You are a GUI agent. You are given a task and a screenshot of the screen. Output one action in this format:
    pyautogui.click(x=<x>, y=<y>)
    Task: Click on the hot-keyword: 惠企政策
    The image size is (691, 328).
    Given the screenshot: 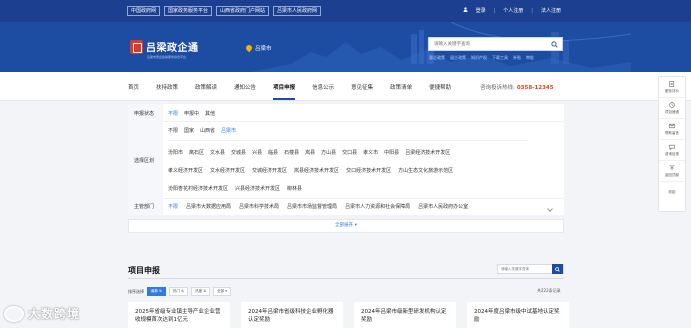 What is the action you would take?
    pyautogui.click(x=437, y=58)
    